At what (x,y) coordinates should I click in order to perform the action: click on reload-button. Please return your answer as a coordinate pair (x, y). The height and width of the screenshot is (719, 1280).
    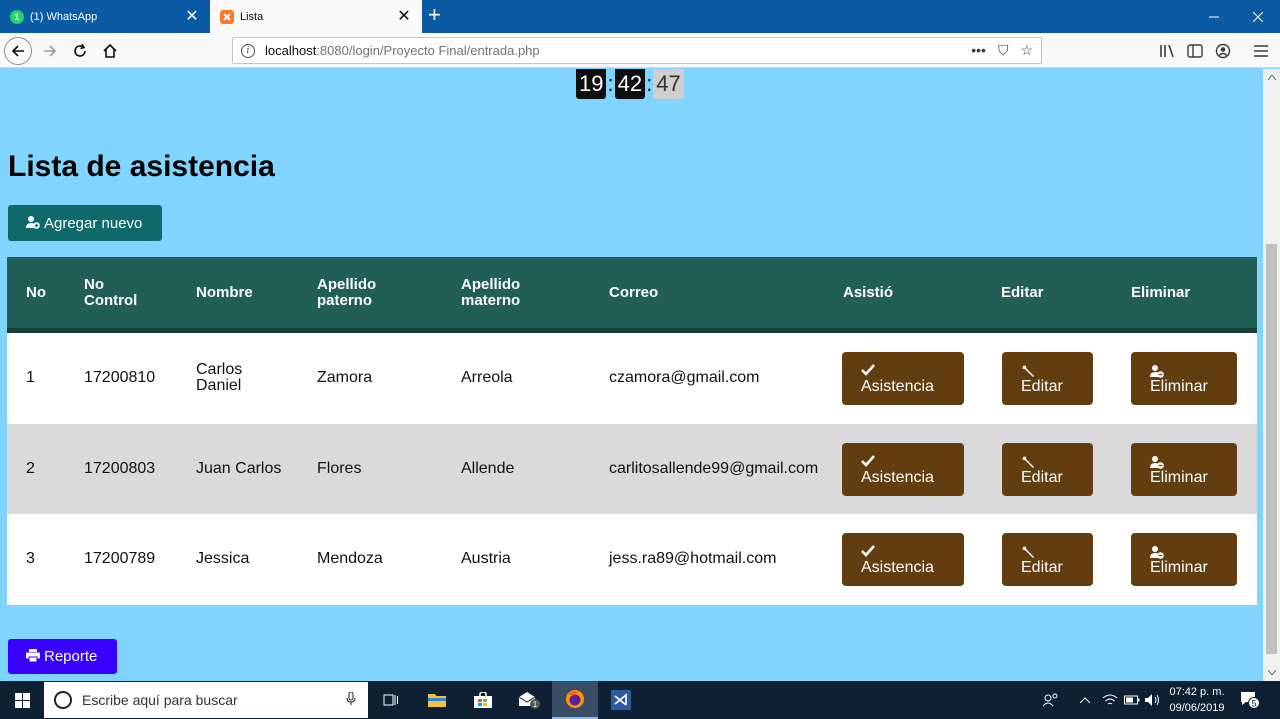
    Looking at the image, I should click on (80, 51).